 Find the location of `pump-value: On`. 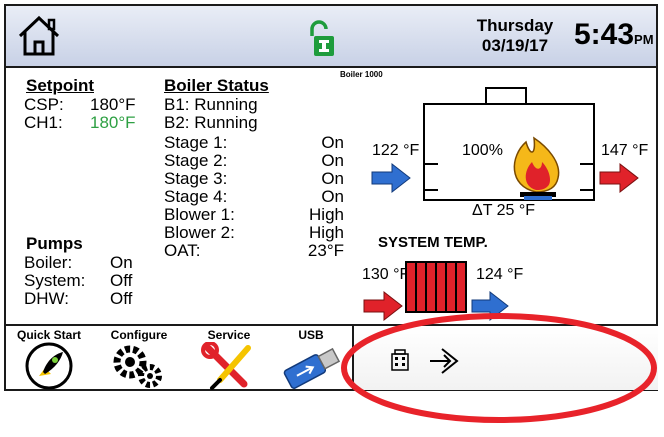

pump-value: On is located at coordinates (121, 262).